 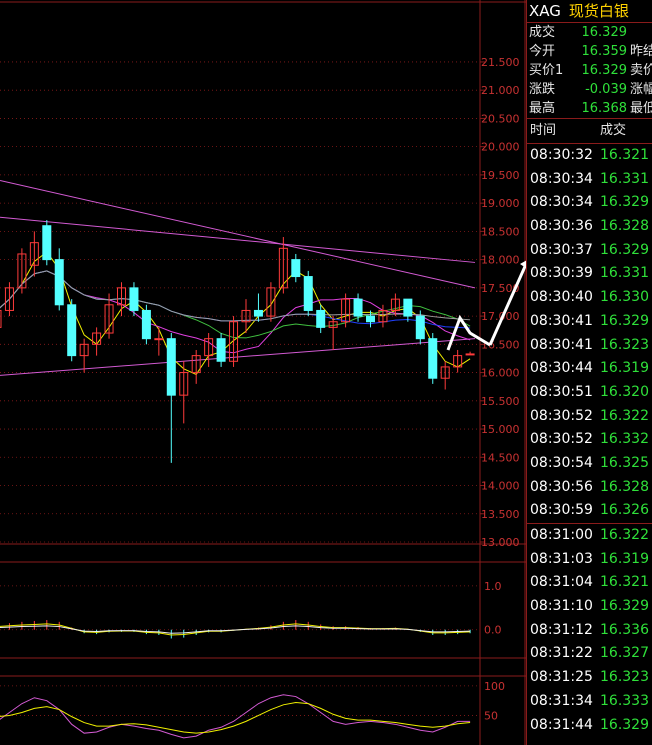 I want to click on tick-row: 08:30:40 16.330, so click(x=589, y=298).